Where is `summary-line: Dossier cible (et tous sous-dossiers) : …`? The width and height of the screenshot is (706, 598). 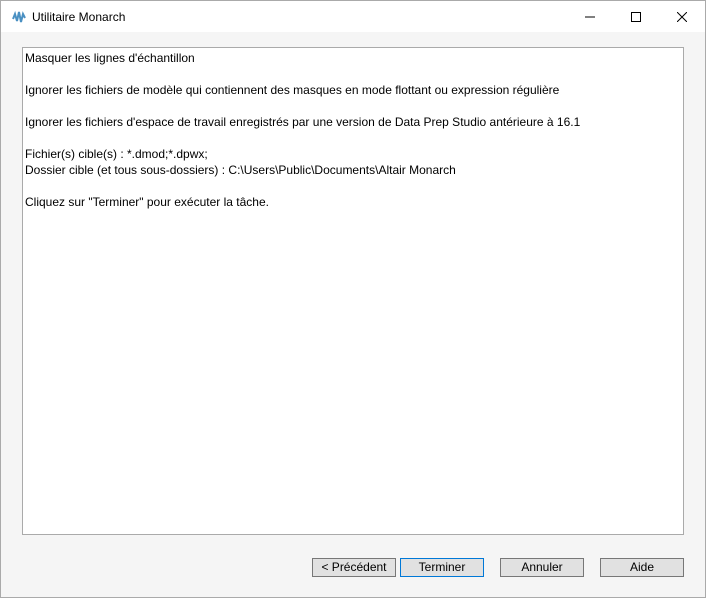 summary-line: Dossier cible (et tous sous-dossiers) : … is located at coordinates (240, 170).